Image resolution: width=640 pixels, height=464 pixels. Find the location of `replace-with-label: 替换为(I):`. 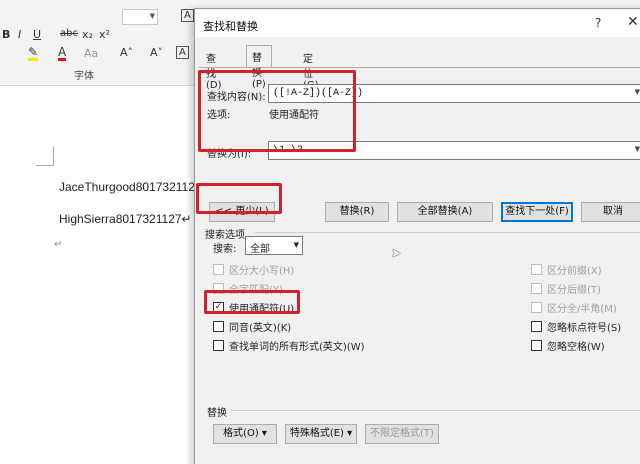

replace-with-label: 替换为(I): is located at coordinates (229, 154).